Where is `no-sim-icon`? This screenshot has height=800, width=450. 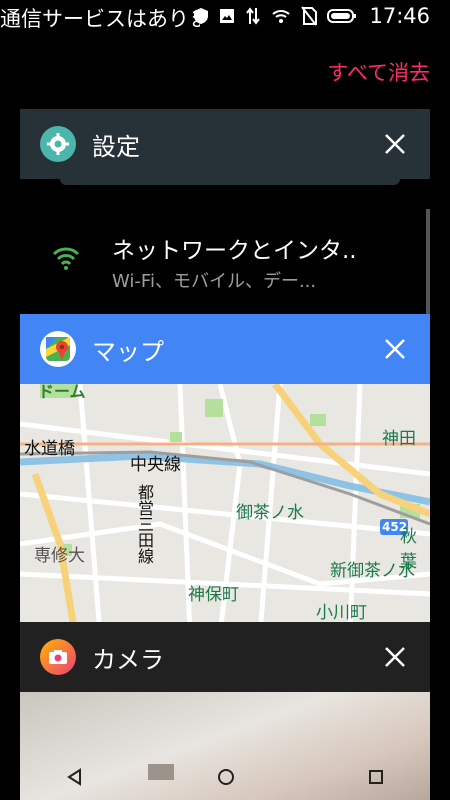 no-sim-icon is located at coordinates (309, 16).